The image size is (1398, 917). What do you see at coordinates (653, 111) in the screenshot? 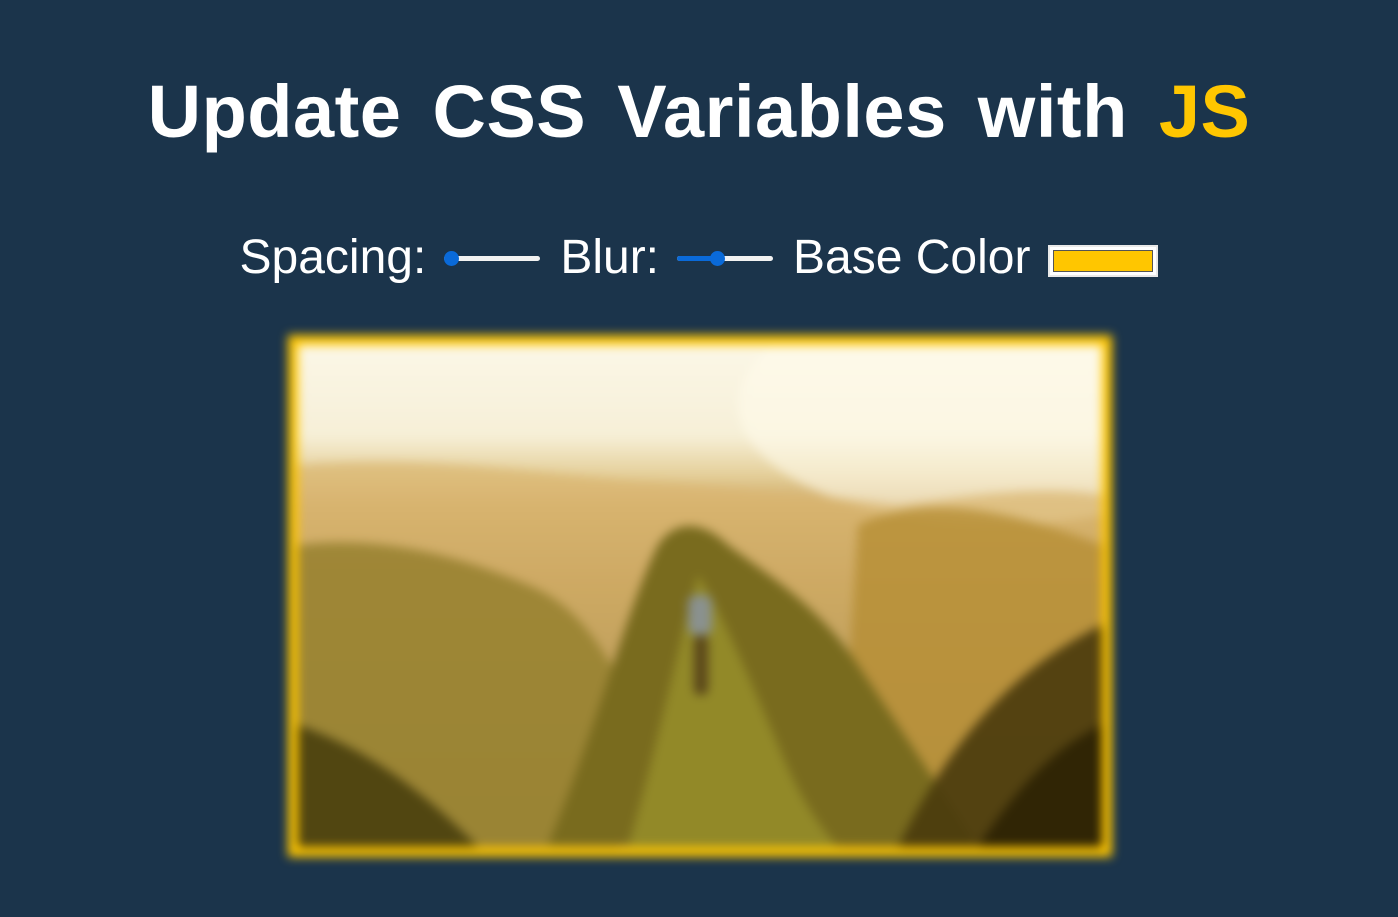
I see `title-text: Update CSS Variables with` at bounding box center [653, 111].